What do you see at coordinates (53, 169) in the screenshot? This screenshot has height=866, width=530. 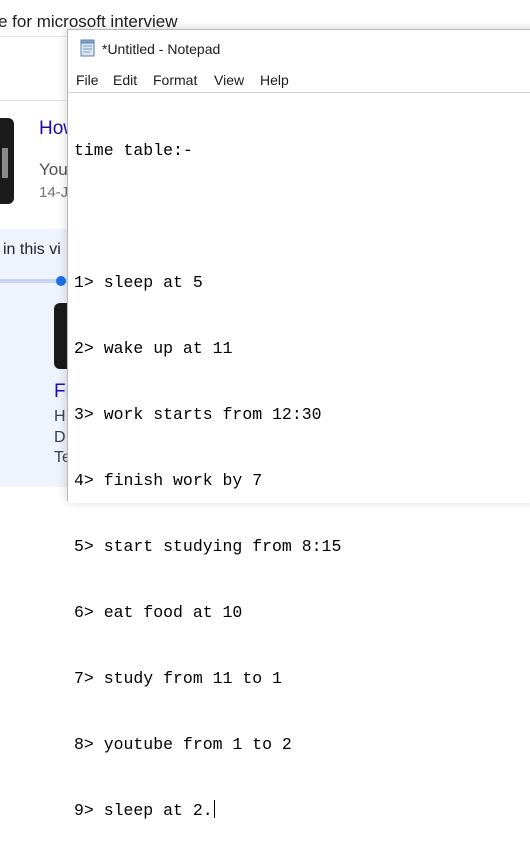 I see `search-result-snippet: You` at bounding box center [53, 169].